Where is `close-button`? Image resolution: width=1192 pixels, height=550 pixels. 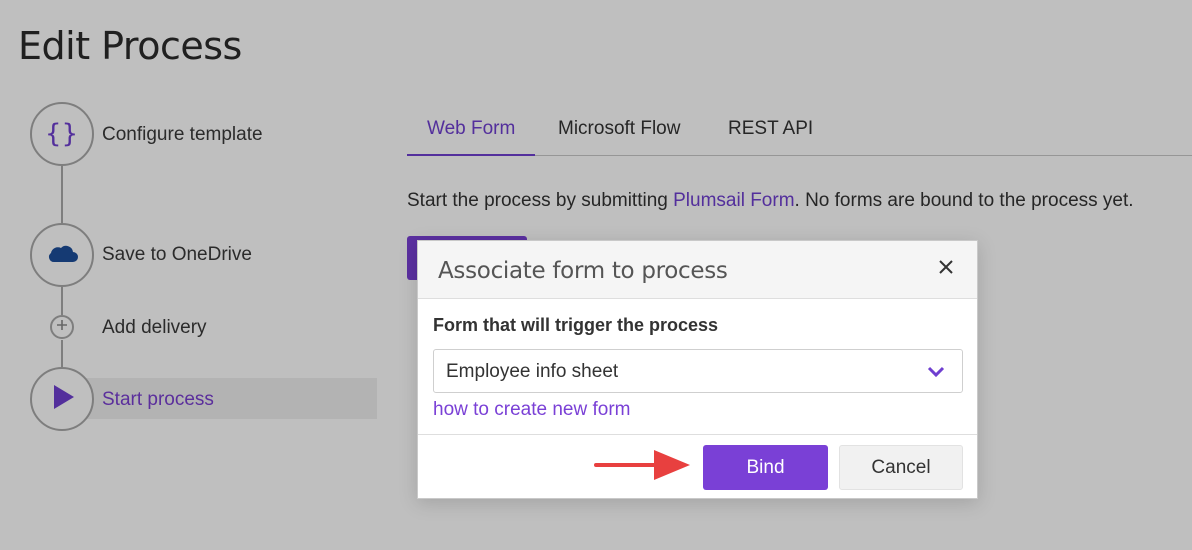
close-button is located at coordinates (946, 269).